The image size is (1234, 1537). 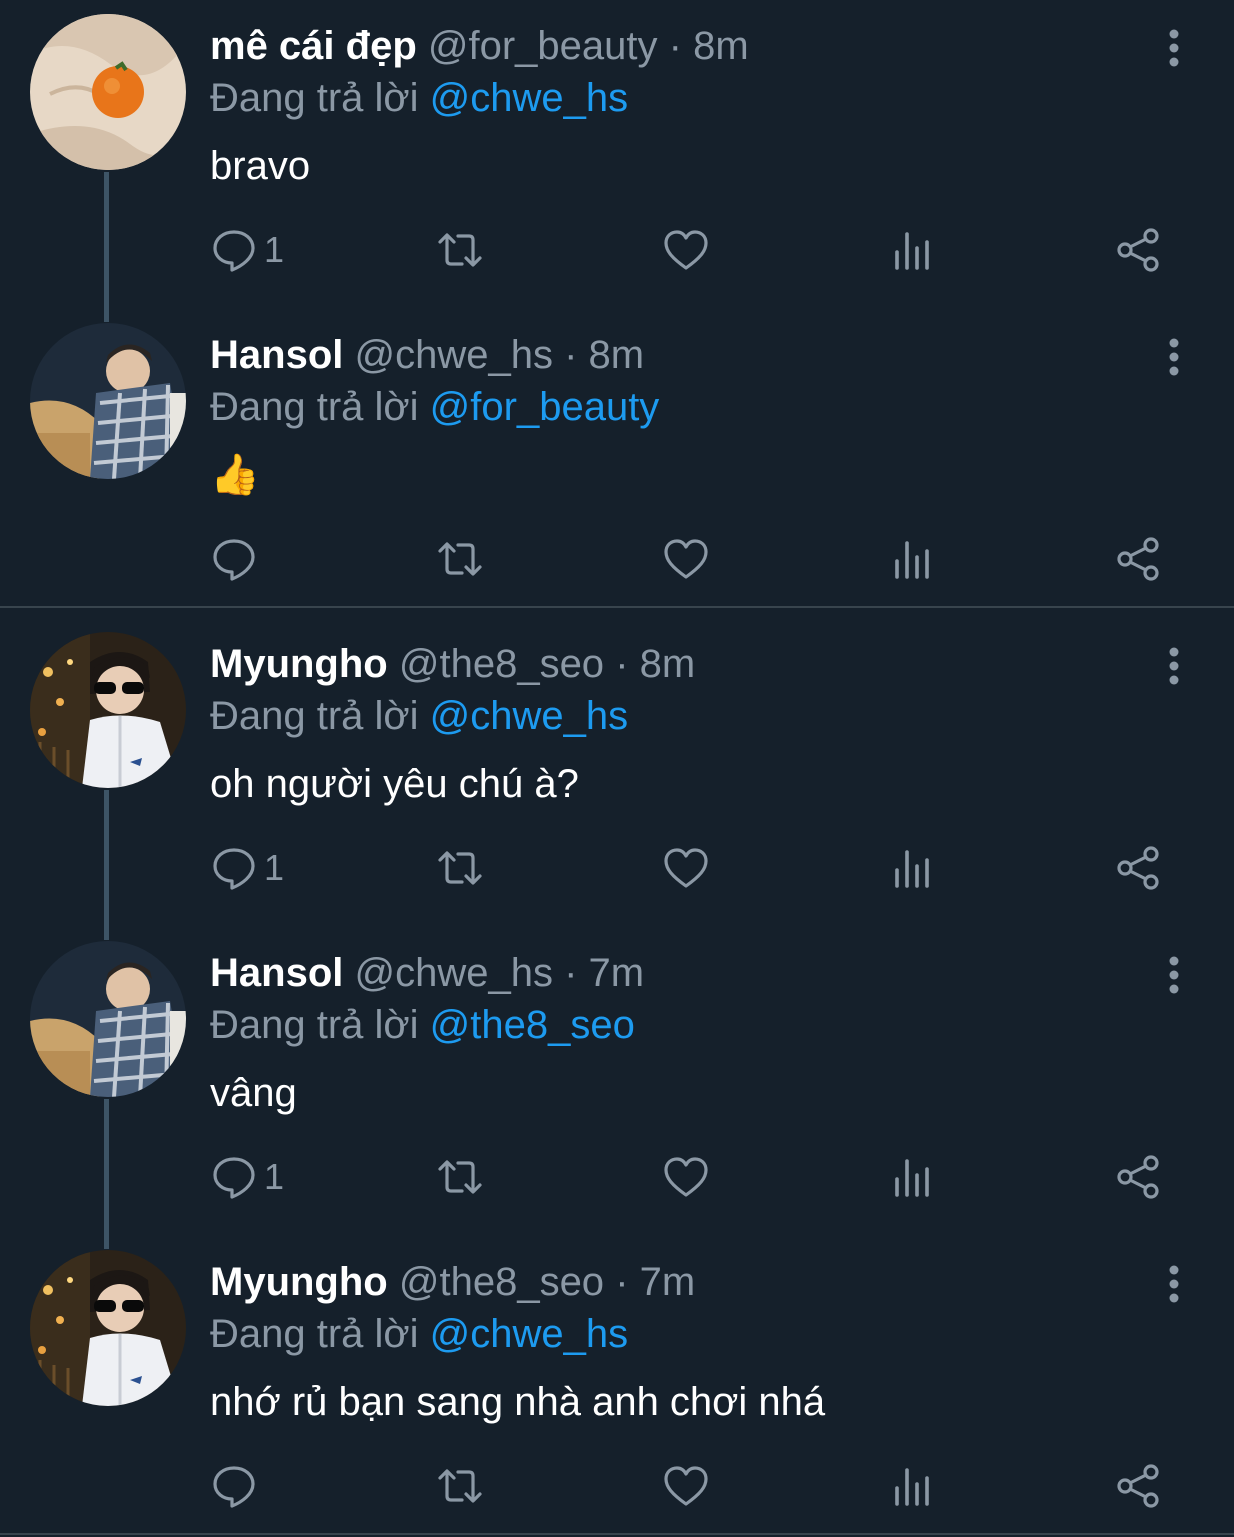 I want to click on avatar-image-orange, so click(x=108, y=92).